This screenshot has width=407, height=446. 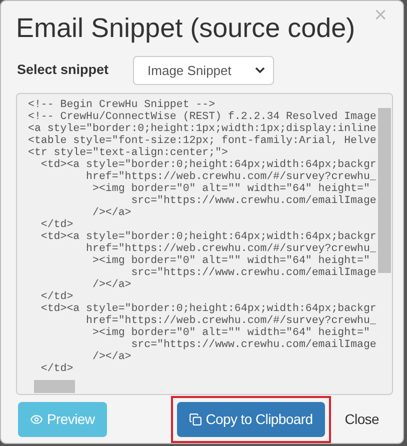 What do you see at coordinates (203, 70) in the screenshot?
I see `snippet-select: Image Snippet` at bounding box center [203, 70].